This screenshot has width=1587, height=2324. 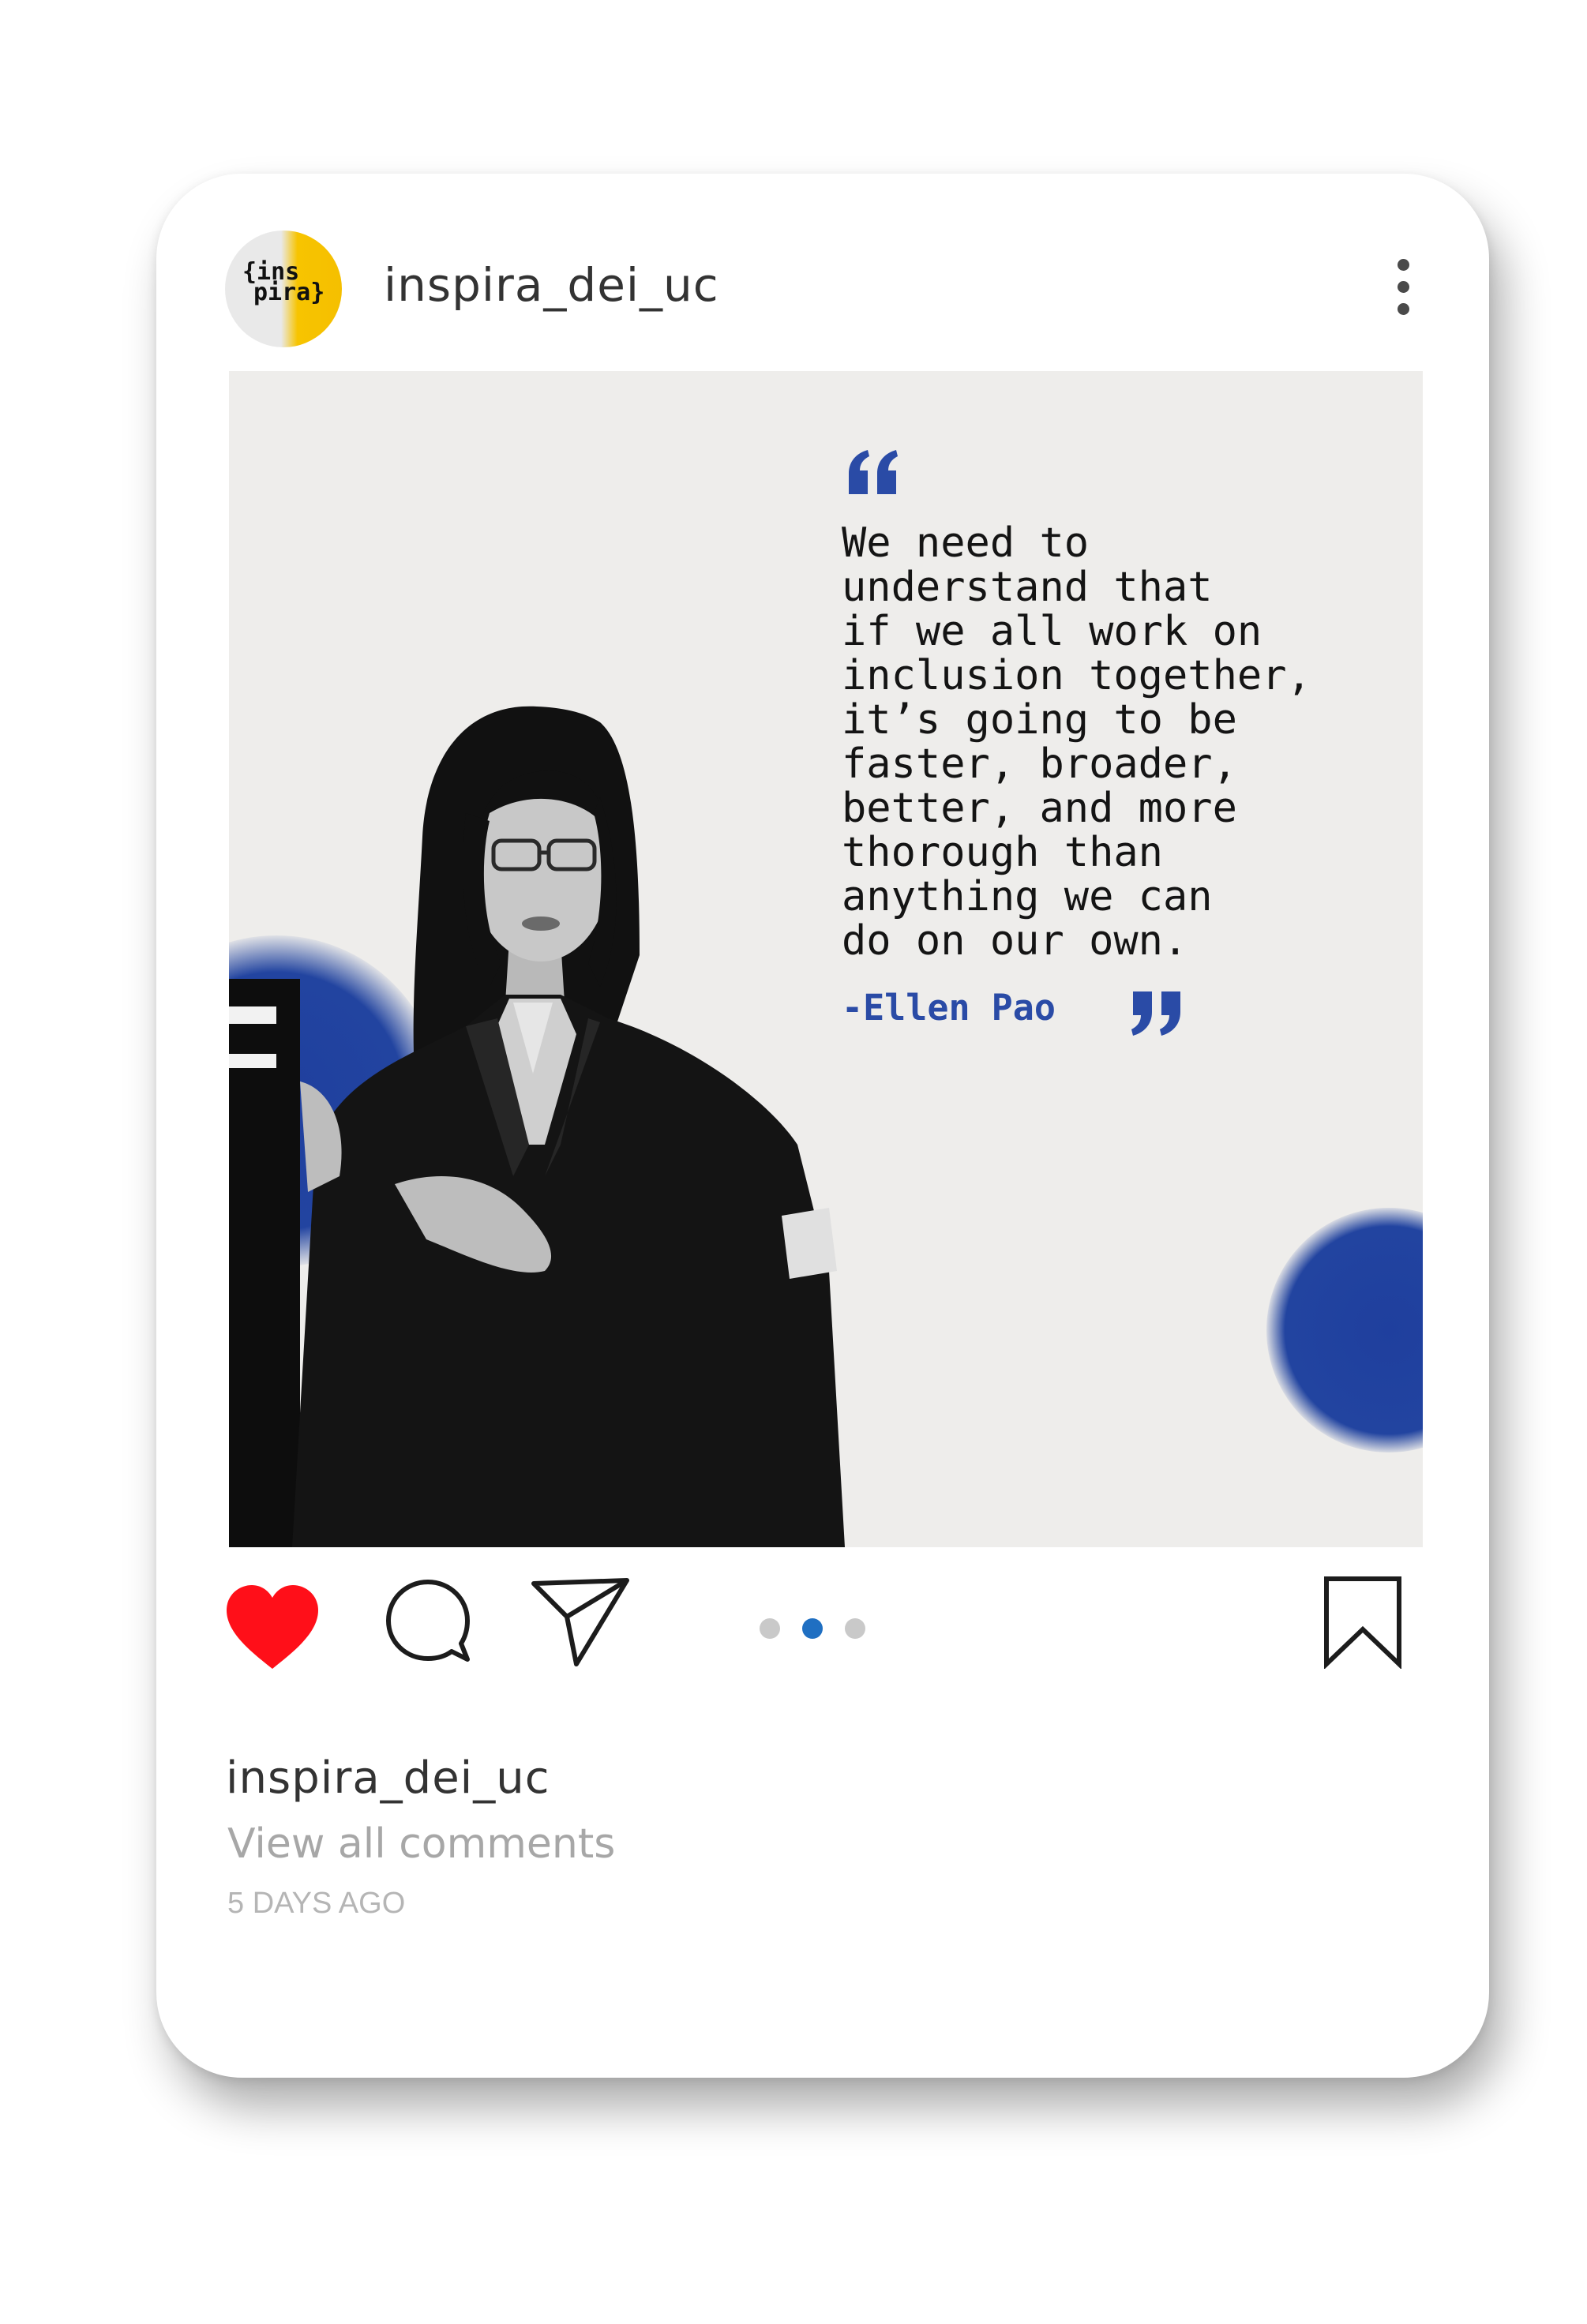 I want to click on heart-icon, so click(x=272, y=1627).